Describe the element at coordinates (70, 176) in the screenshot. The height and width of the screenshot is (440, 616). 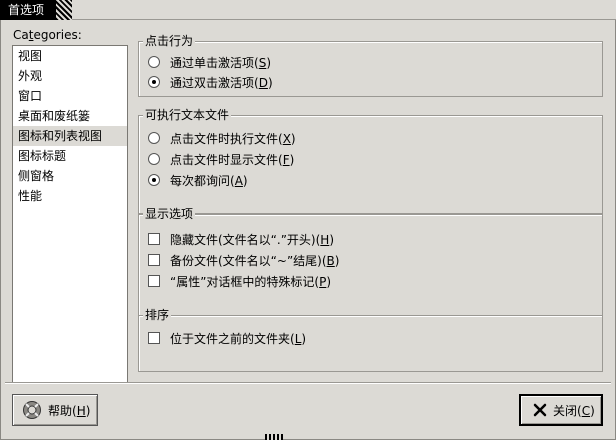
I see `category-item-side-pane: 侧窗格` at that location.